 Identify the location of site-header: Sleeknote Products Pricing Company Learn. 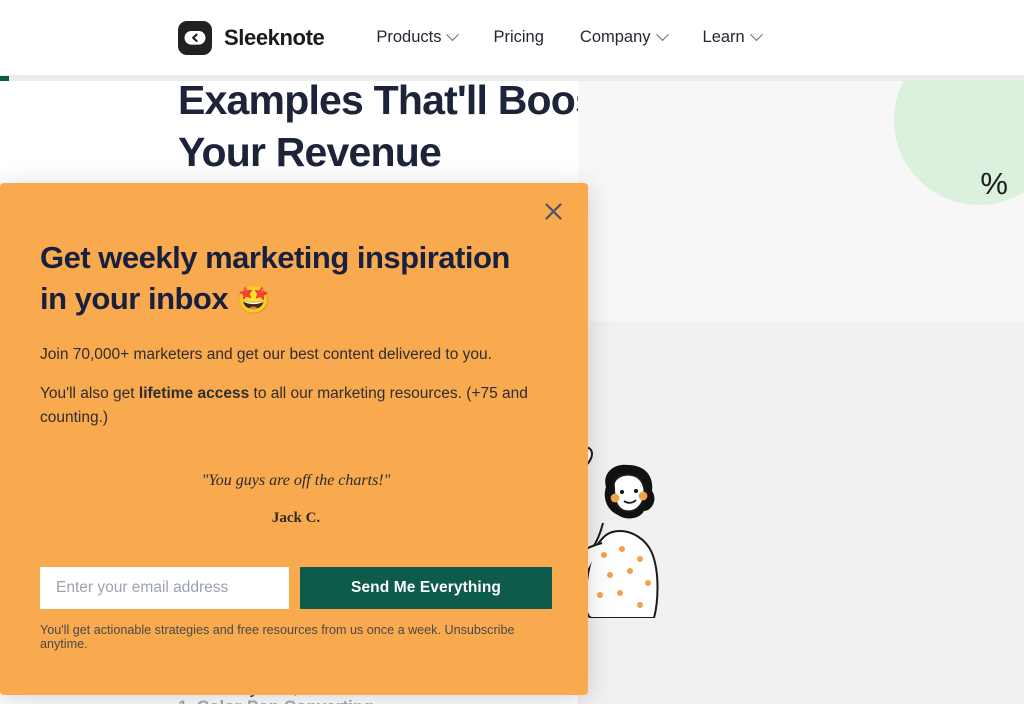
(512, 38).